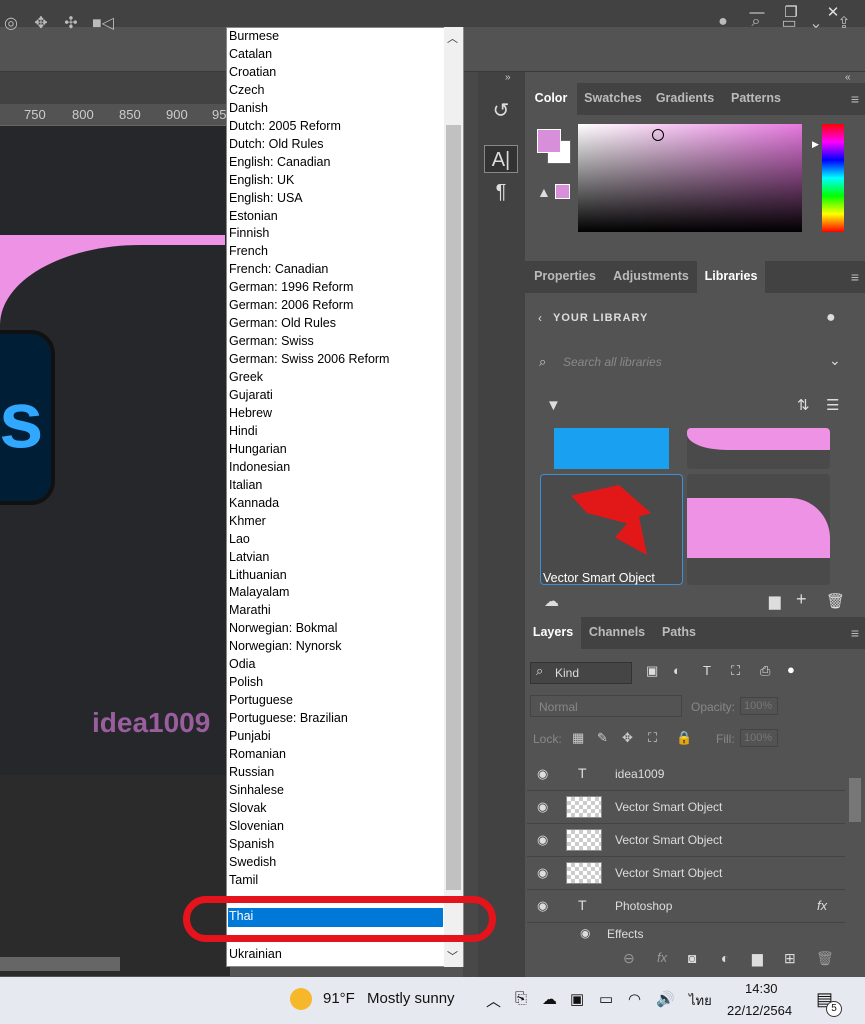 Image resolution: width=865 pixels, height=1024 pixels. What do you see at coordinates (301, 999) in the screenshot?
I see `weather-icon` at bounding box center [301, 999].